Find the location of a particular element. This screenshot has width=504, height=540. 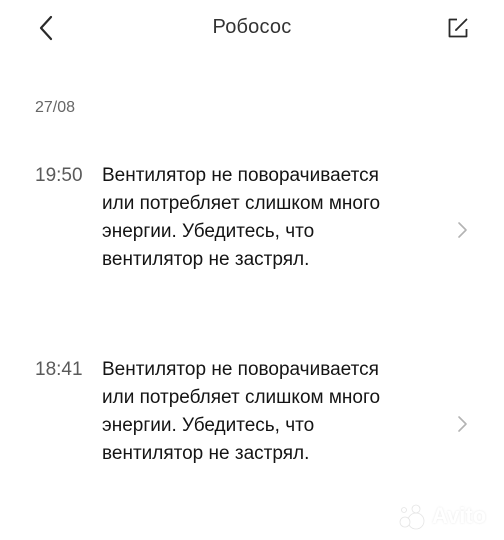

avito-logo-icon is located at coordinates (412, 517).